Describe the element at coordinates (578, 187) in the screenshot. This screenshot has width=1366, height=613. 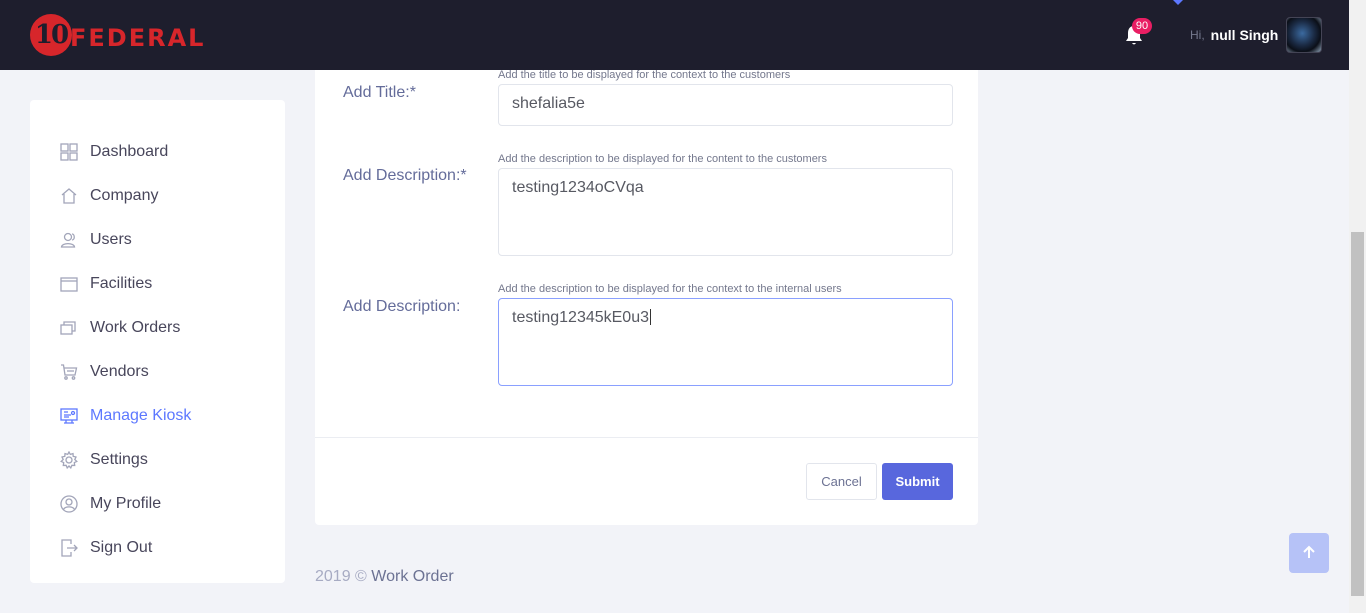
I see `customer-description-value: testing1234oCVqa` at that location.